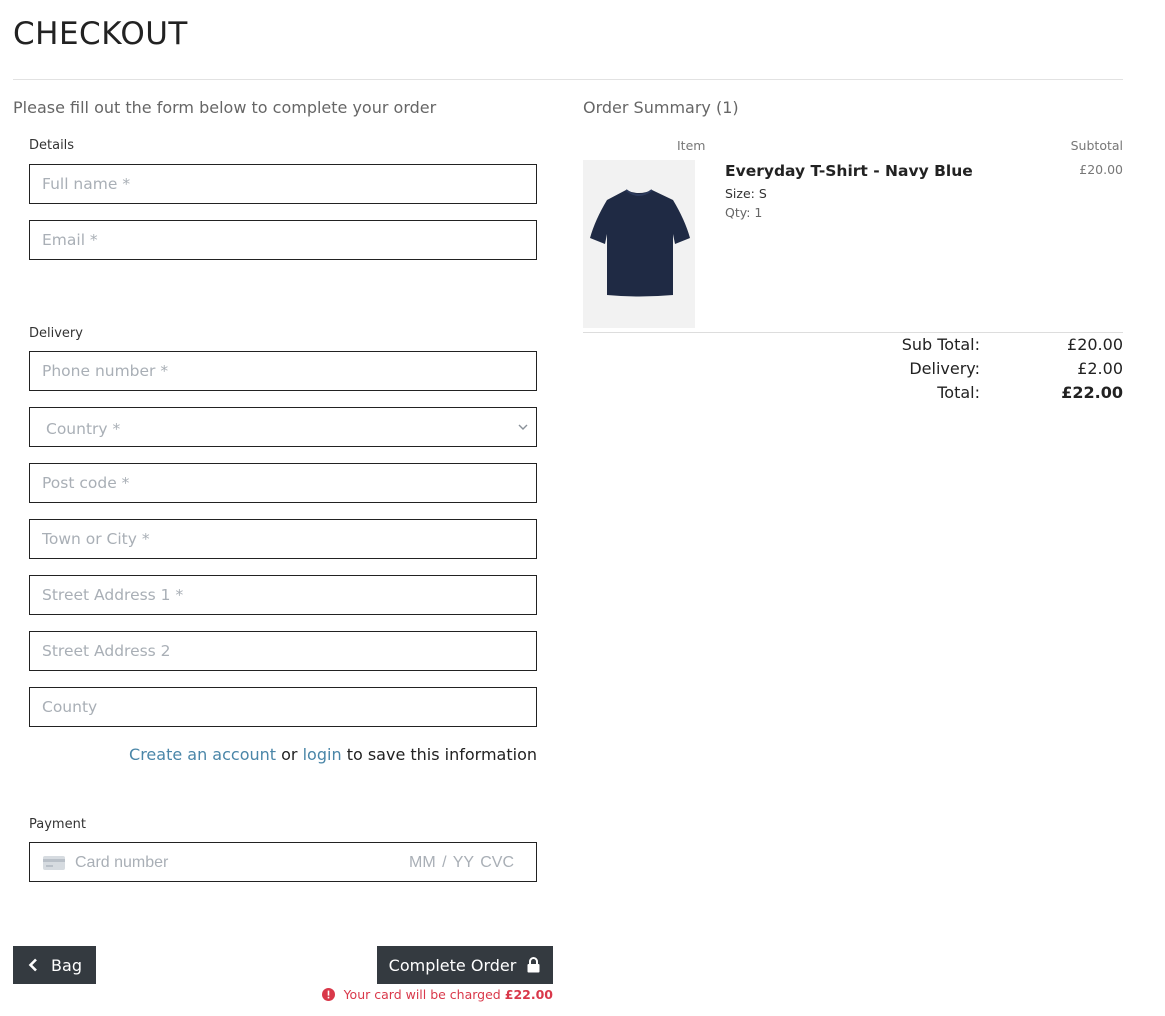 The width and height of the screenshot is (1165, 1016). What do you see at coordinates (661, 107) in the screenshot?
I see `order-summary-title: Order Summary (1)` at bounding box center [661, 107].